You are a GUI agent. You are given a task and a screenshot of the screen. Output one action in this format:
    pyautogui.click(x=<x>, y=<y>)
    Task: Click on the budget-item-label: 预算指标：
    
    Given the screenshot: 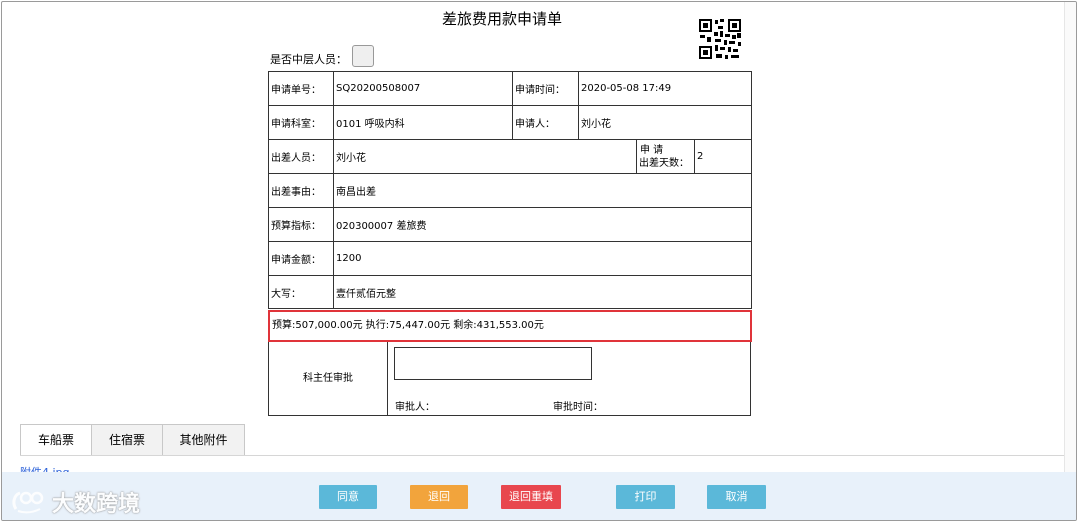 What is the action you would take?
    pyautogui.click(x=301, y=224)
    